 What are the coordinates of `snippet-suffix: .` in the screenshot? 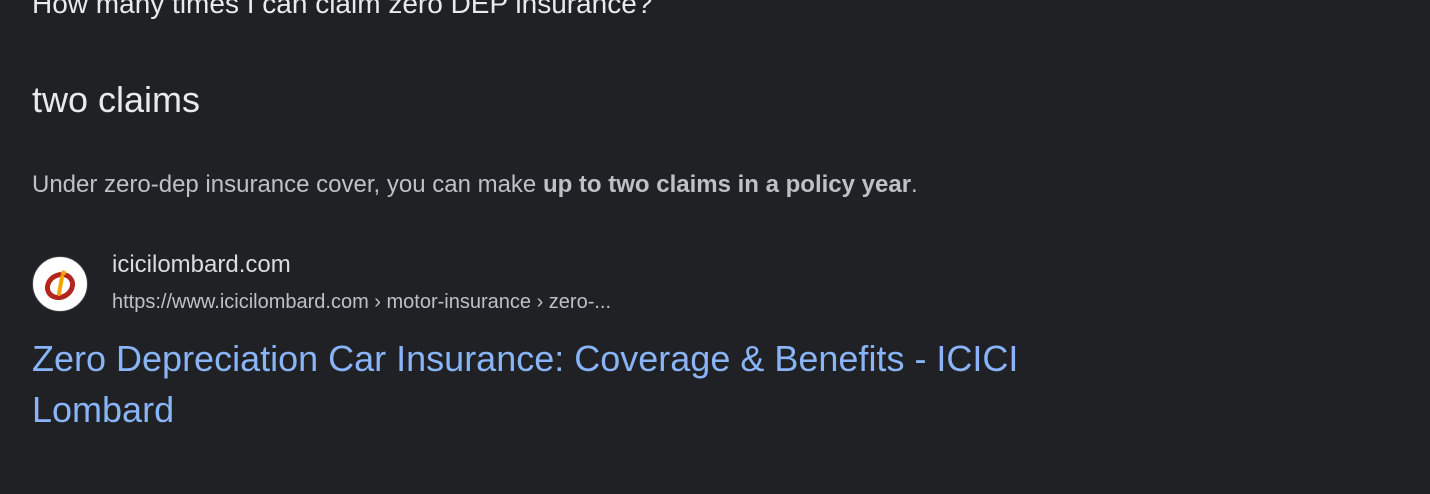 It's located at (914, 184).